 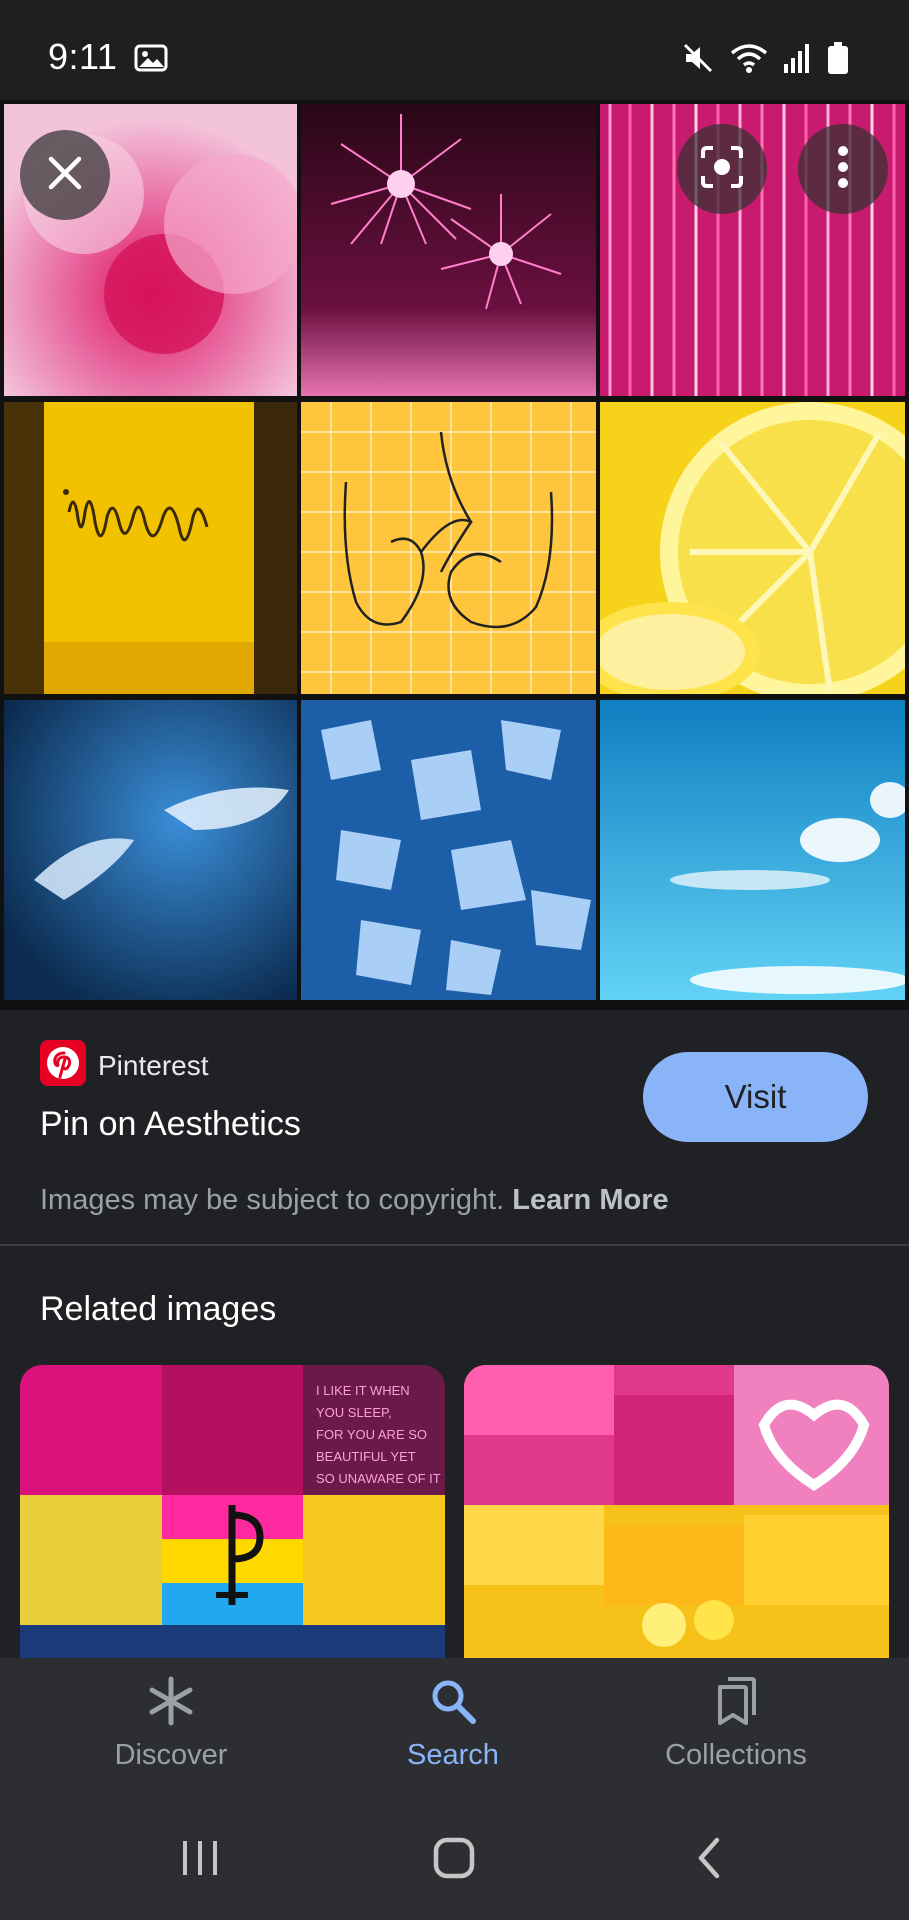 I want to click on image-icon, so click(x=151, y=58).